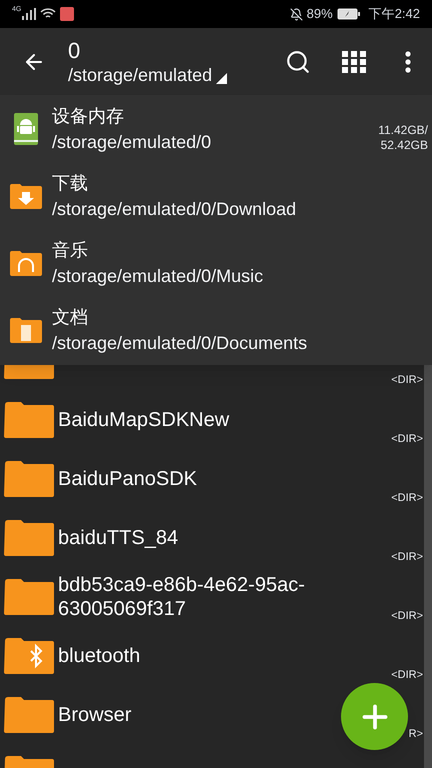  Describe the element at coordinates (208, 596) in the screenshot. I see `folder-name: bdb53ca9-e86b-4e62-95ac-63005069f317` at that location.